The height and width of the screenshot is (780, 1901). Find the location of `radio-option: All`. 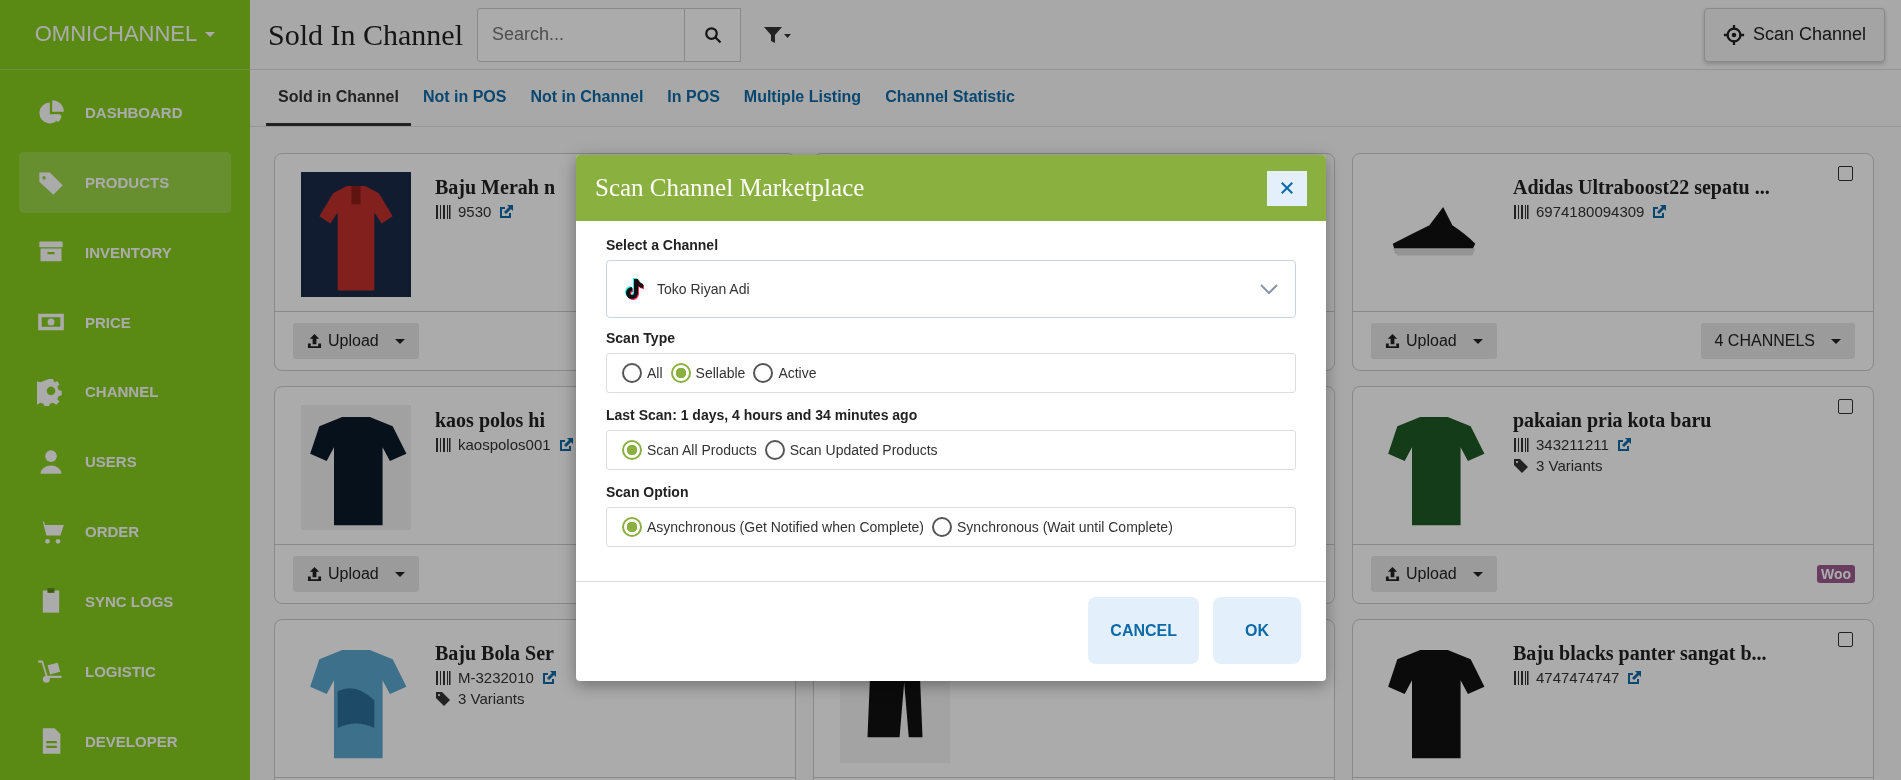

radio-option: All is located at coordinates (642, 373).